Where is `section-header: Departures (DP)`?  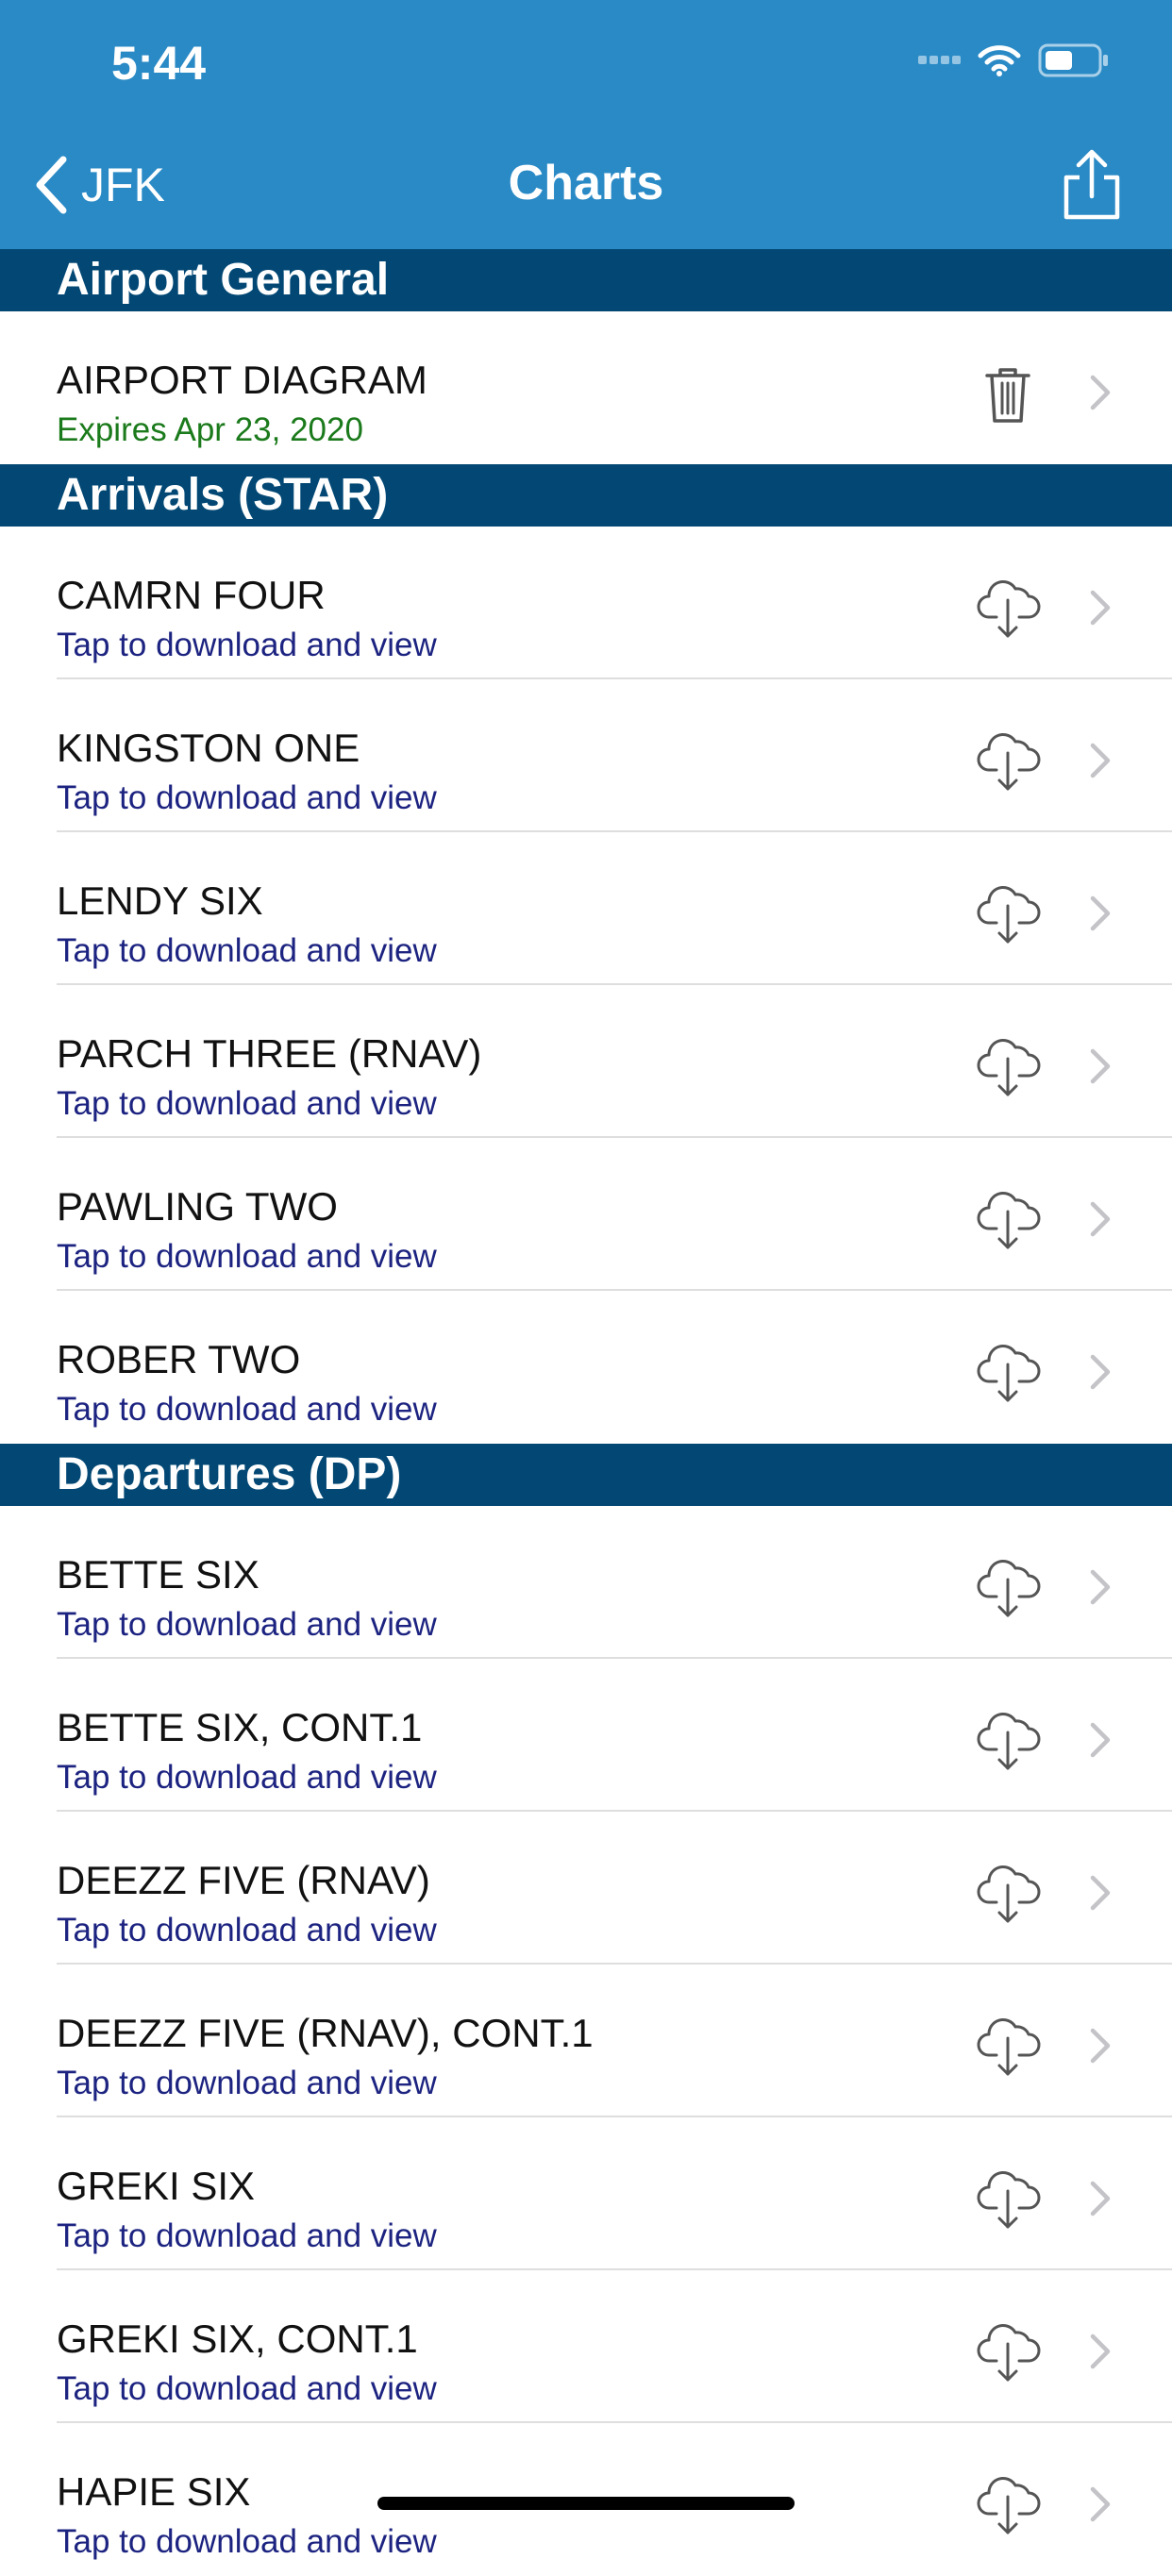 section-header: Departures (DP) is located at coordinates (586, 1475).